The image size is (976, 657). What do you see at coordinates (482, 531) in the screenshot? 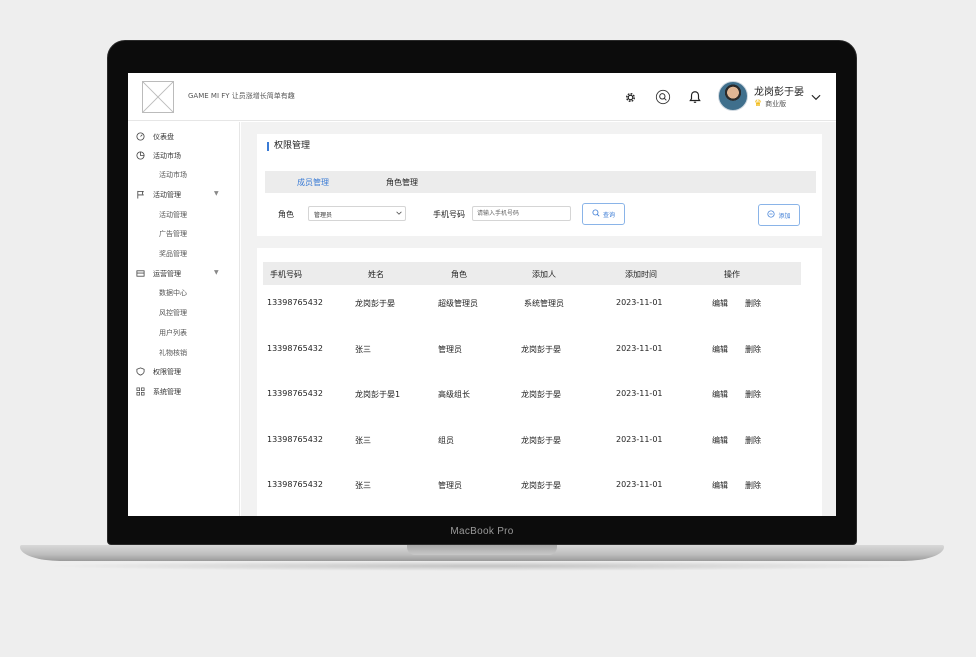
I see `device-label: MacBook Pro` at bounding box center [482, 531].